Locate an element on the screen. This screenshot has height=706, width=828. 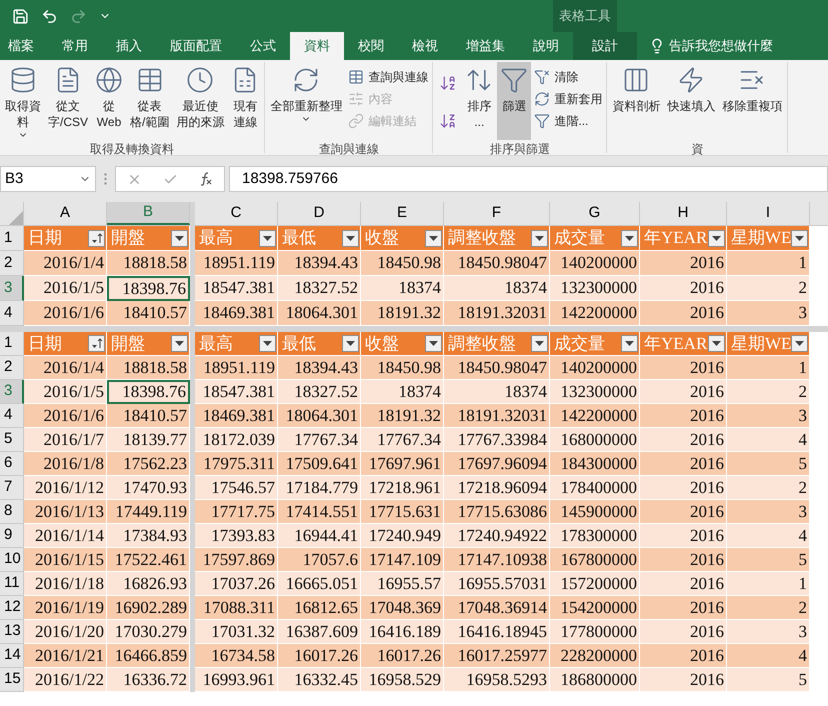
table-cell: 2 is located at coordinates (768, 608).